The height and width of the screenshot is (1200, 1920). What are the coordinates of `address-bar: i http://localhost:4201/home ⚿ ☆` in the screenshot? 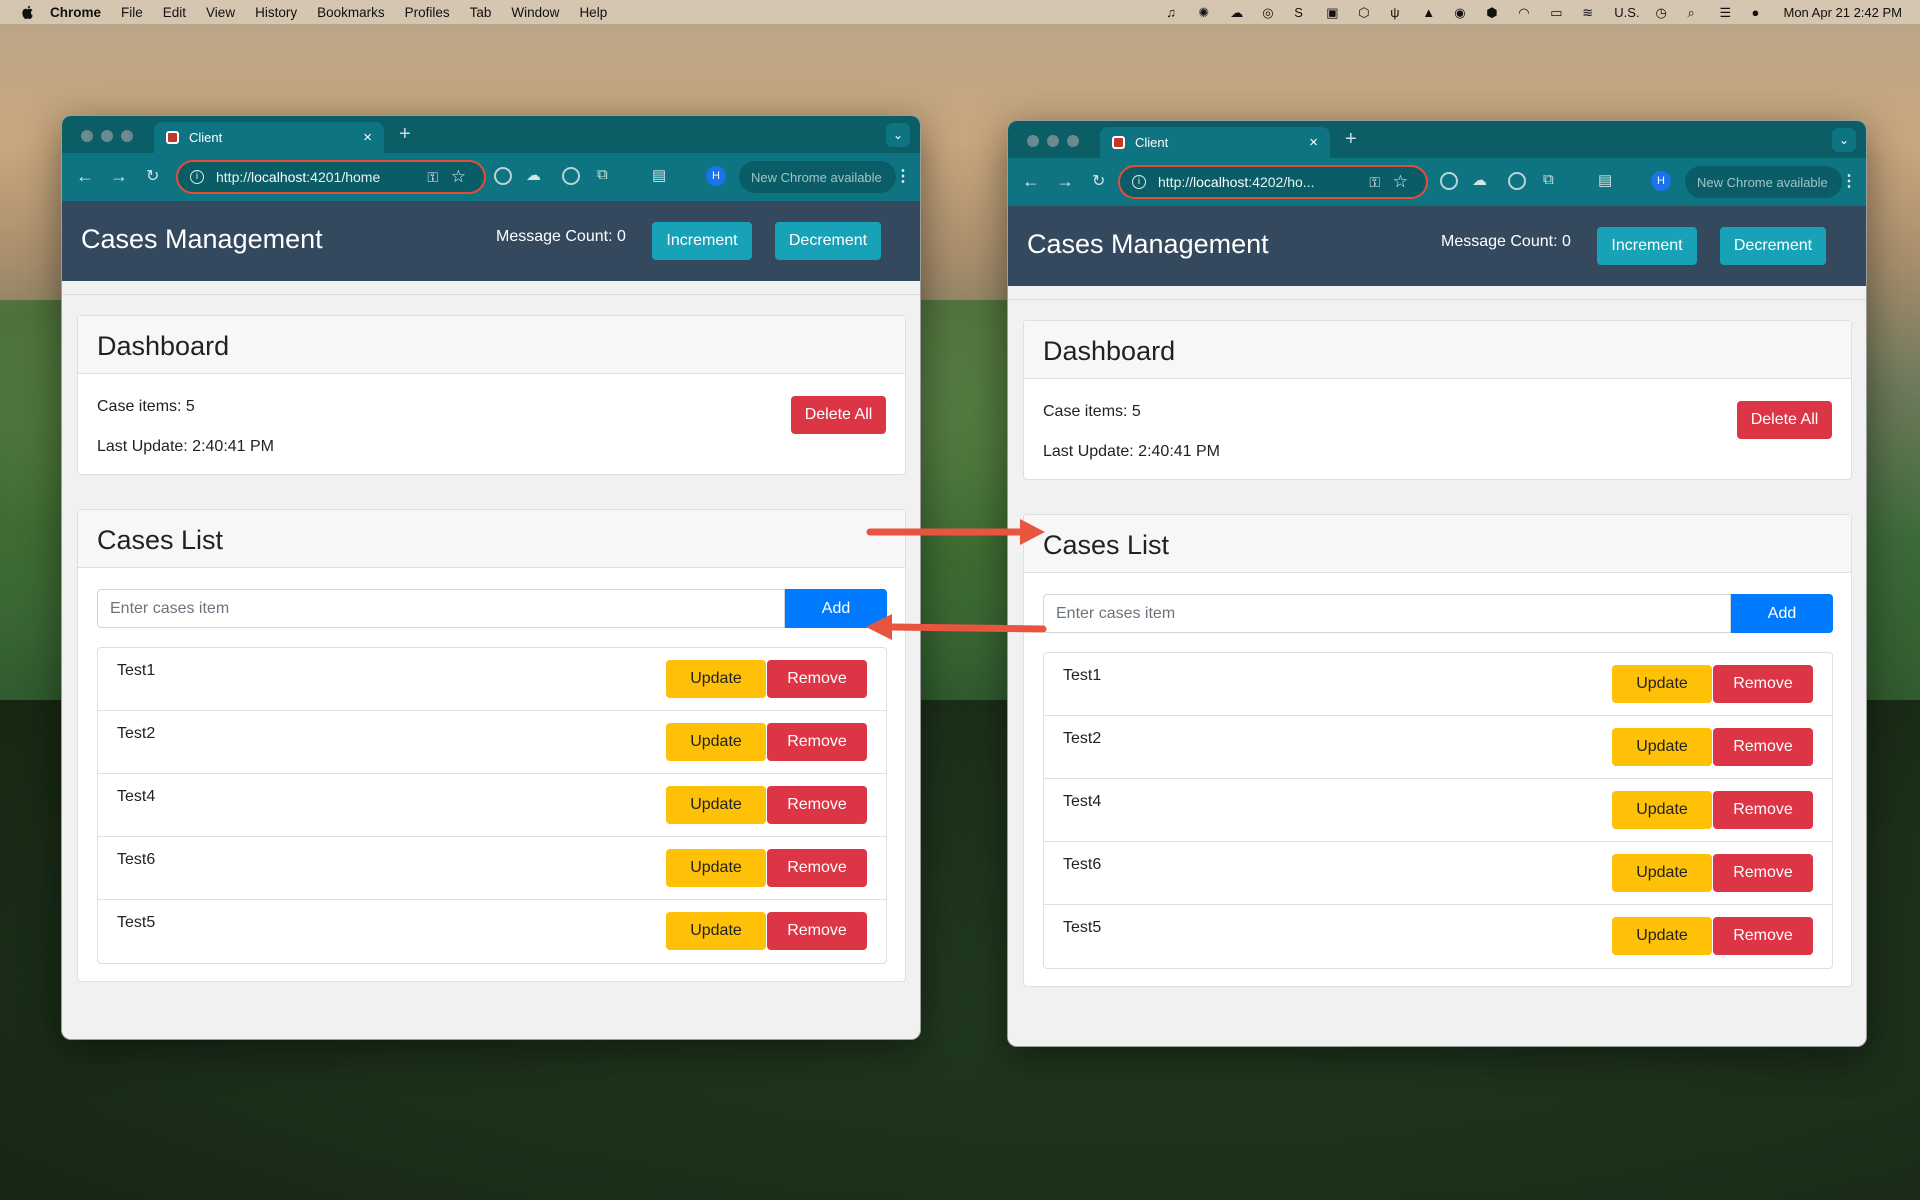 It's located at (331, 177).